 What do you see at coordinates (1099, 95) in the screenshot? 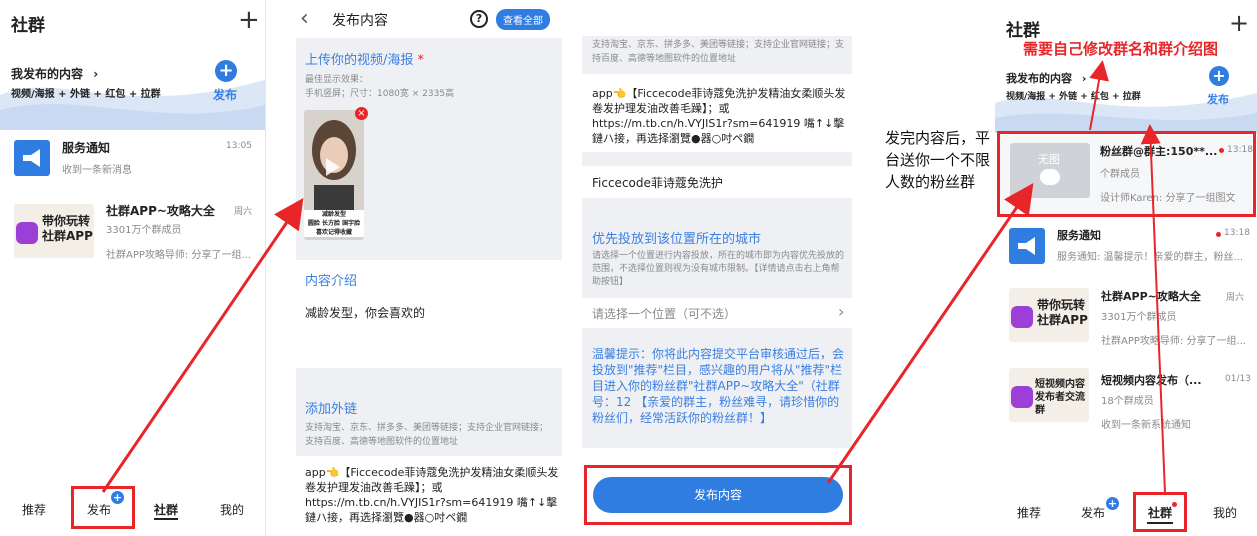
I see `arrow-edit-hint-to-group` at bounding box center [1099, 95].